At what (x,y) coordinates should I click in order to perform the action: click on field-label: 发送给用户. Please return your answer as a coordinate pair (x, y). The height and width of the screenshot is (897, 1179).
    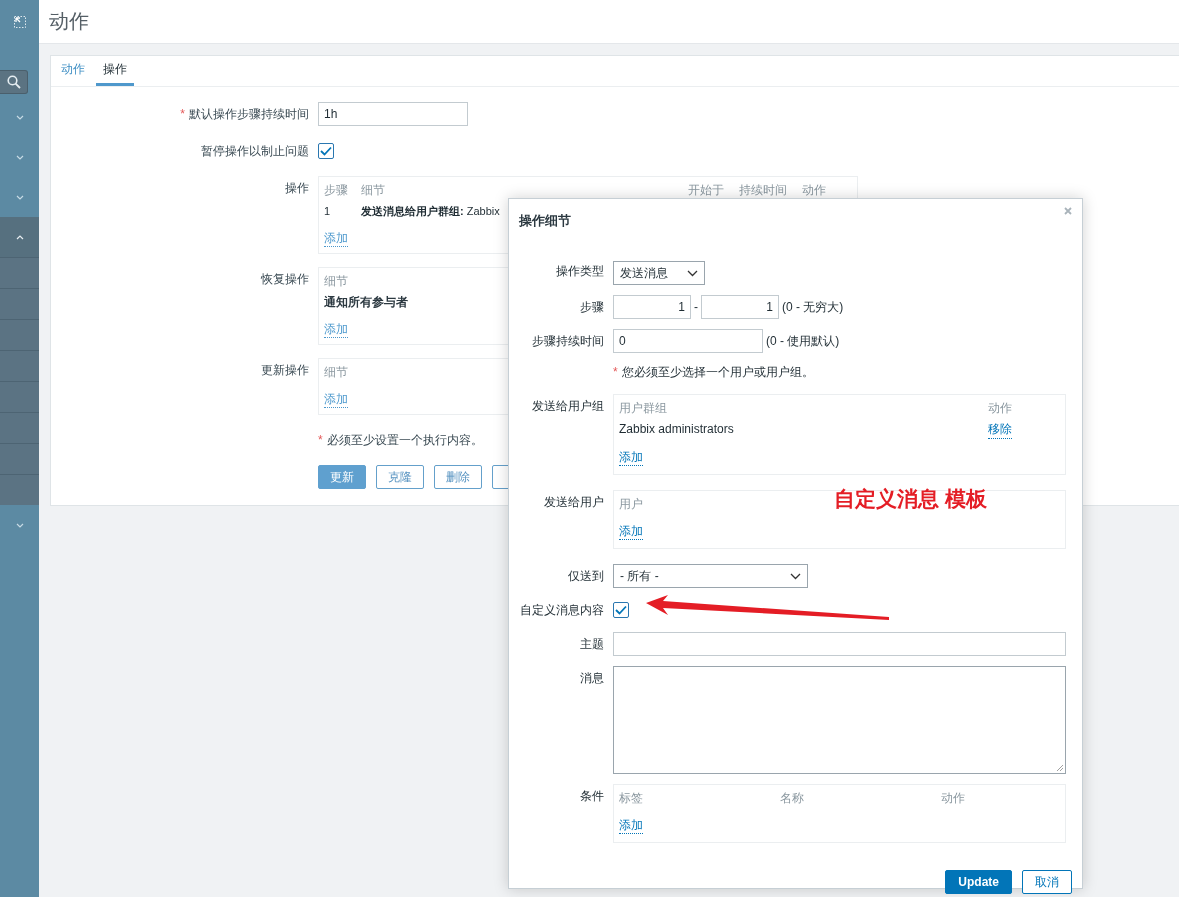
    Looking at the image, I should click on (574, 502).